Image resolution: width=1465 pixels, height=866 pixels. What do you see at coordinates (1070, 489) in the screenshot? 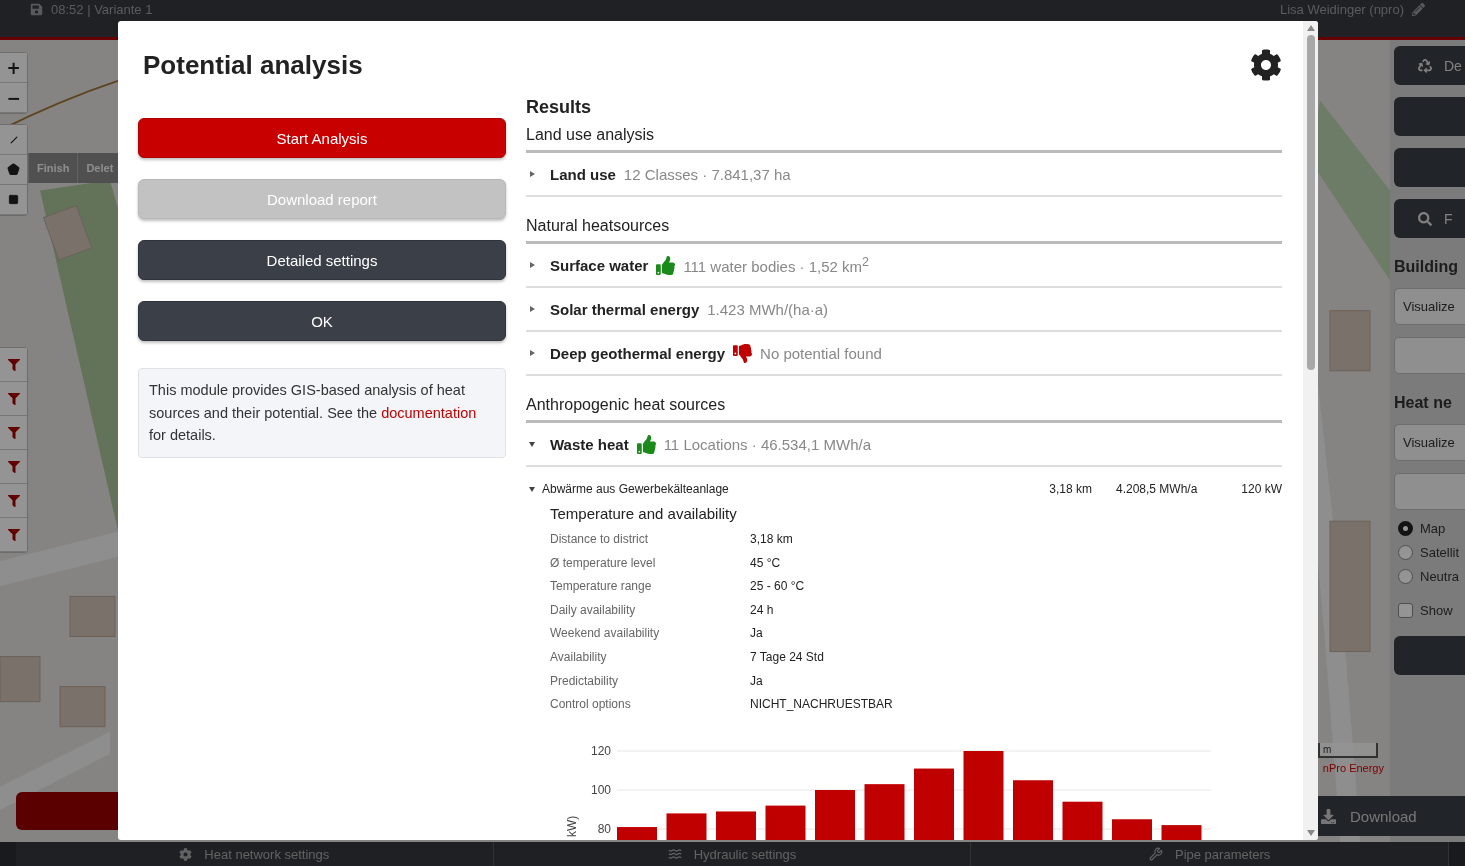
I see `location-distance: 3,18 km` at bounding box center [1070, 489].